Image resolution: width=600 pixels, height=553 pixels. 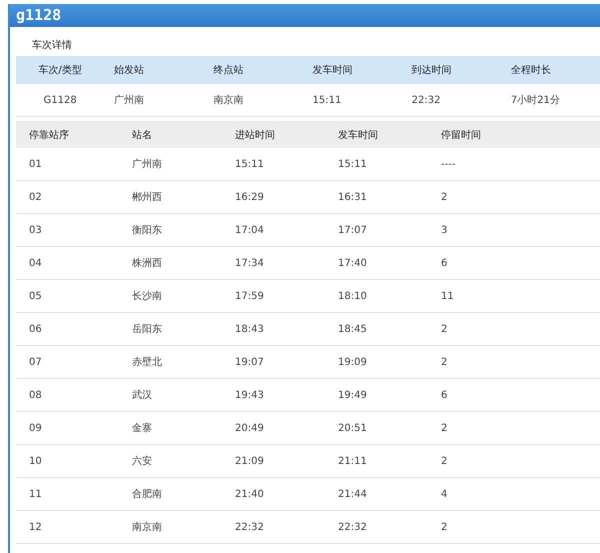 What do you see at coordinates (147, 296) in the screenshot?
I see `table-cell: 长沙南` at bounding box center [147, 296].